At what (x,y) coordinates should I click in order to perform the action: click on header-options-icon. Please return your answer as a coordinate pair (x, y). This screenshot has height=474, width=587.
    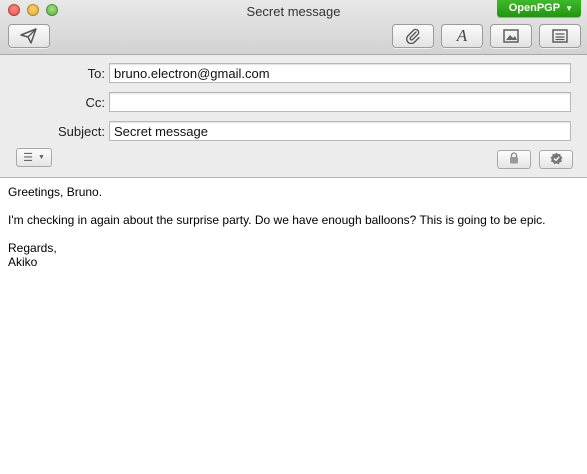
    Looking at the image, I should click on (560, 36).